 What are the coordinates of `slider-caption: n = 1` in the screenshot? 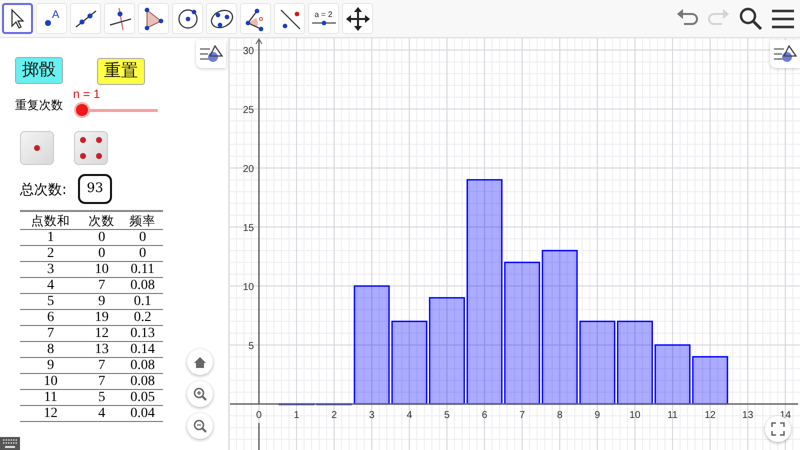 It's located at (86, 94).